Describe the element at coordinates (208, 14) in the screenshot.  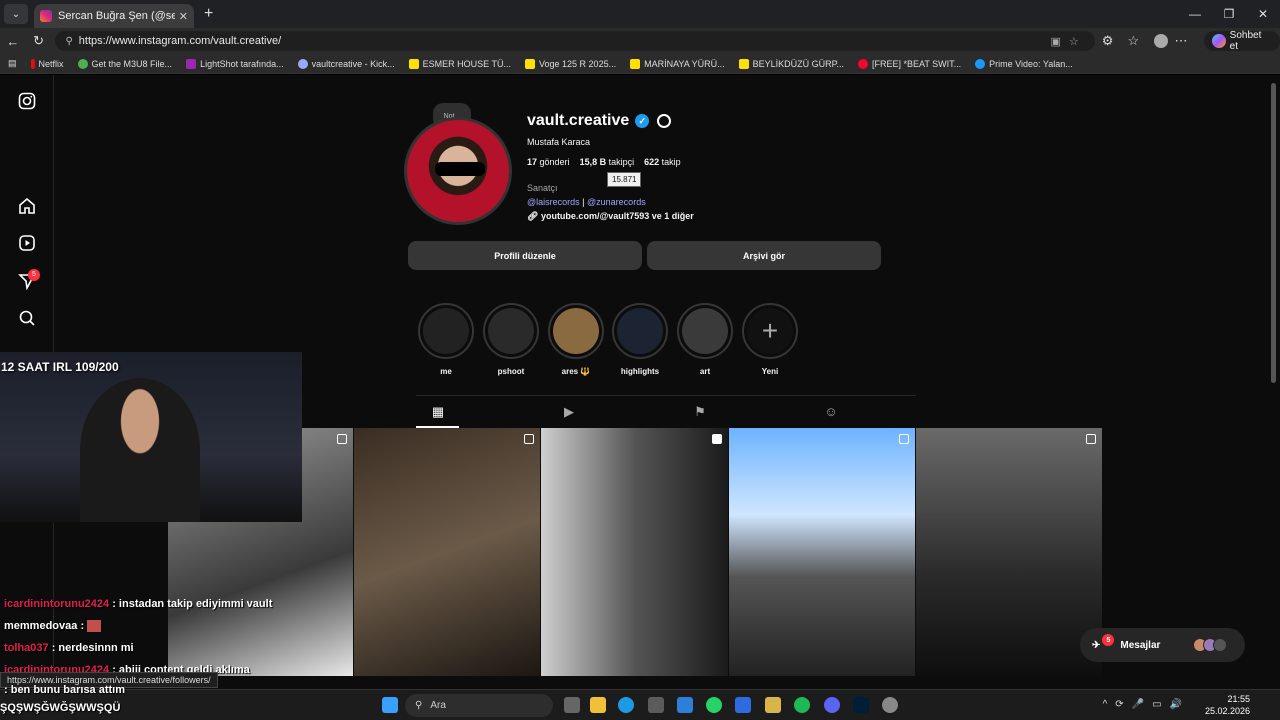
I see `new-tab-button: +` at that location.